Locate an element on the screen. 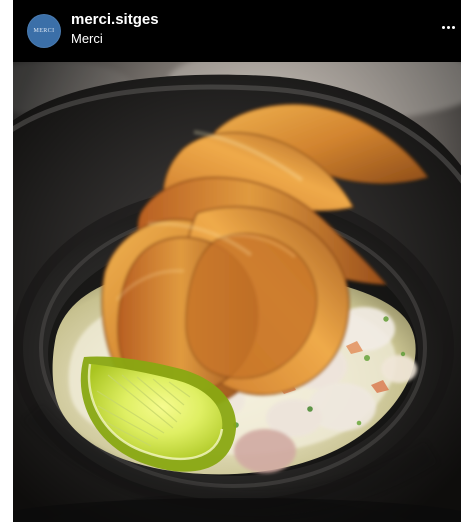 The height and width of the screenshot is (522, 461). avatar: MERCI is located at coordinates (44, 31).